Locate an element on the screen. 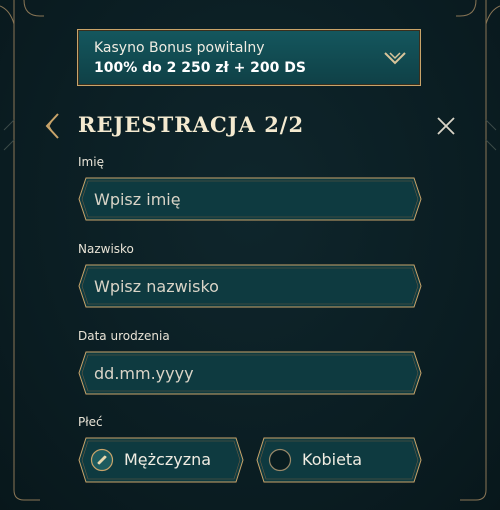 This screenshot has height=510, width=500. bonus-title: Kasyno Bonus powitalny is located at coordinates (179, 48).